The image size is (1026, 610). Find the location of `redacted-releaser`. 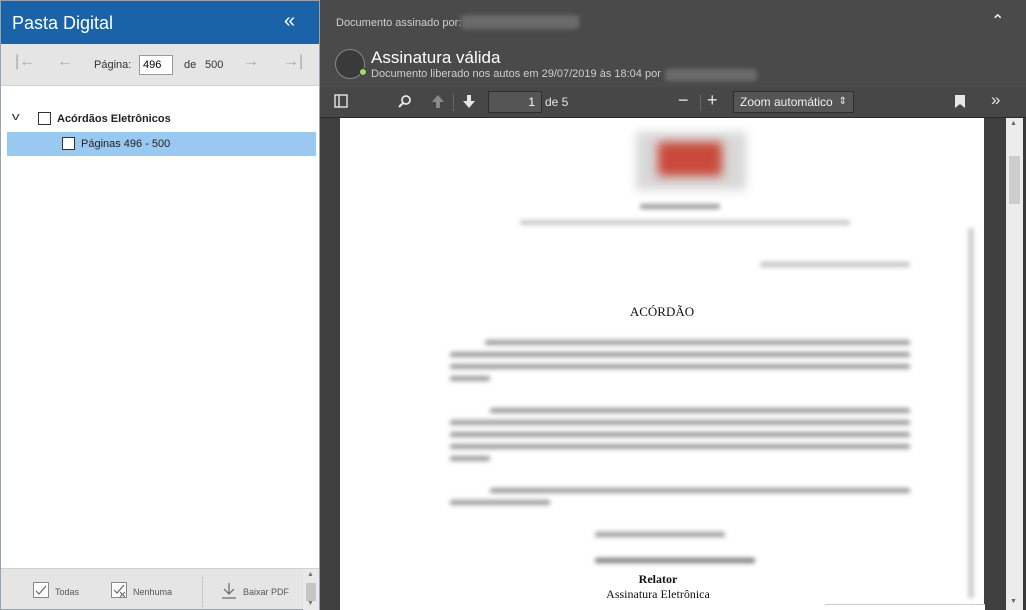

redacted-releaser is located at coordinates (711, 75).